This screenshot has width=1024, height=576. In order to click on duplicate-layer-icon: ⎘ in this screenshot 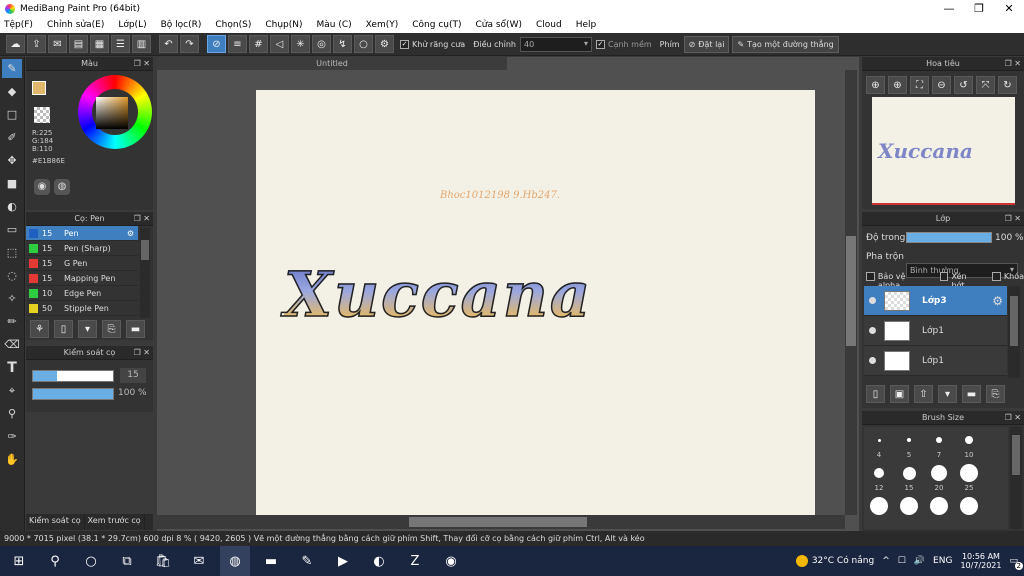, I will do `click(995, 394)`.